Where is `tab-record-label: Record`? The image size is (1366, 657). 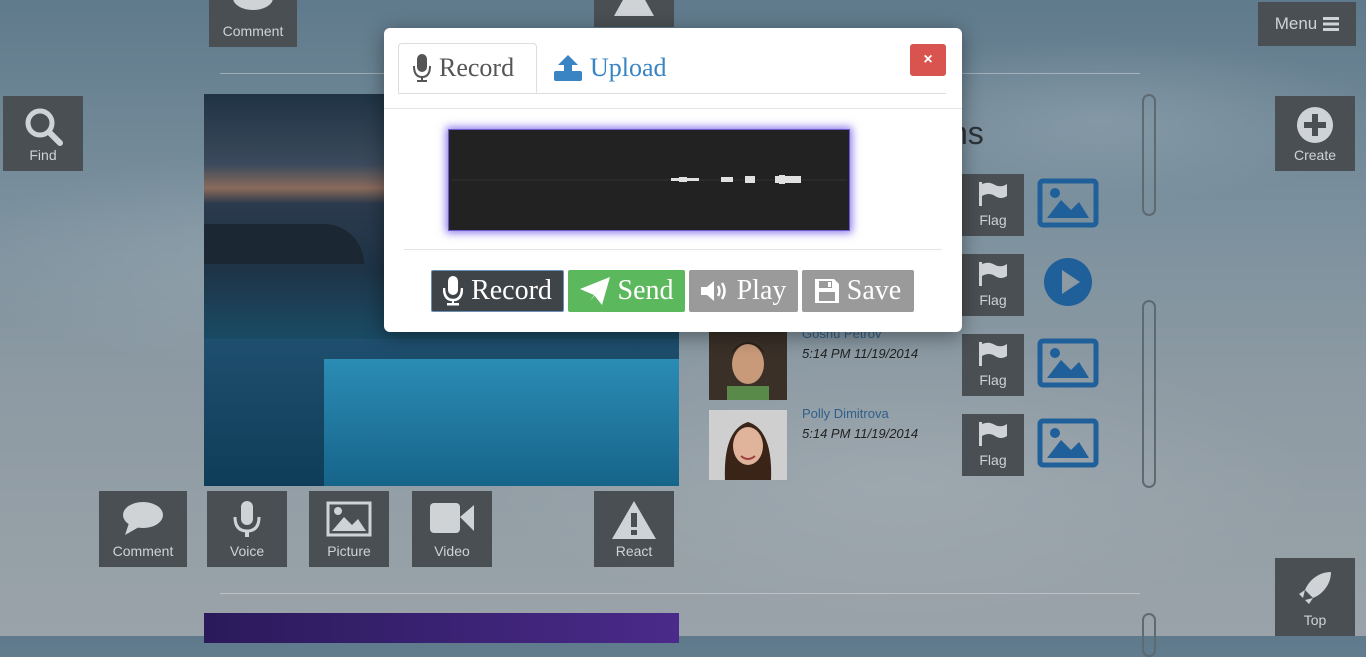
tab-record-label: Record is located at coordinates (477, 67).